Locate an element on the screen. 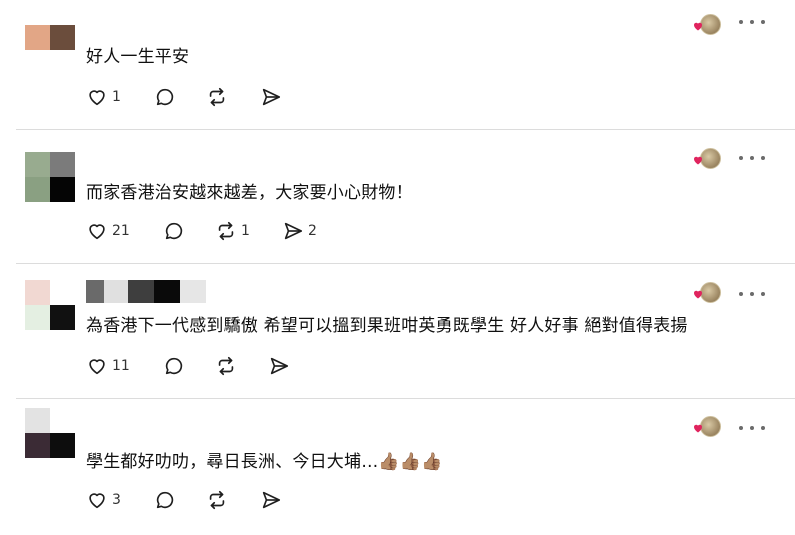 The image size is (795, 535). comment-text: 好人一生平安 is located at coordinates (138, 57).